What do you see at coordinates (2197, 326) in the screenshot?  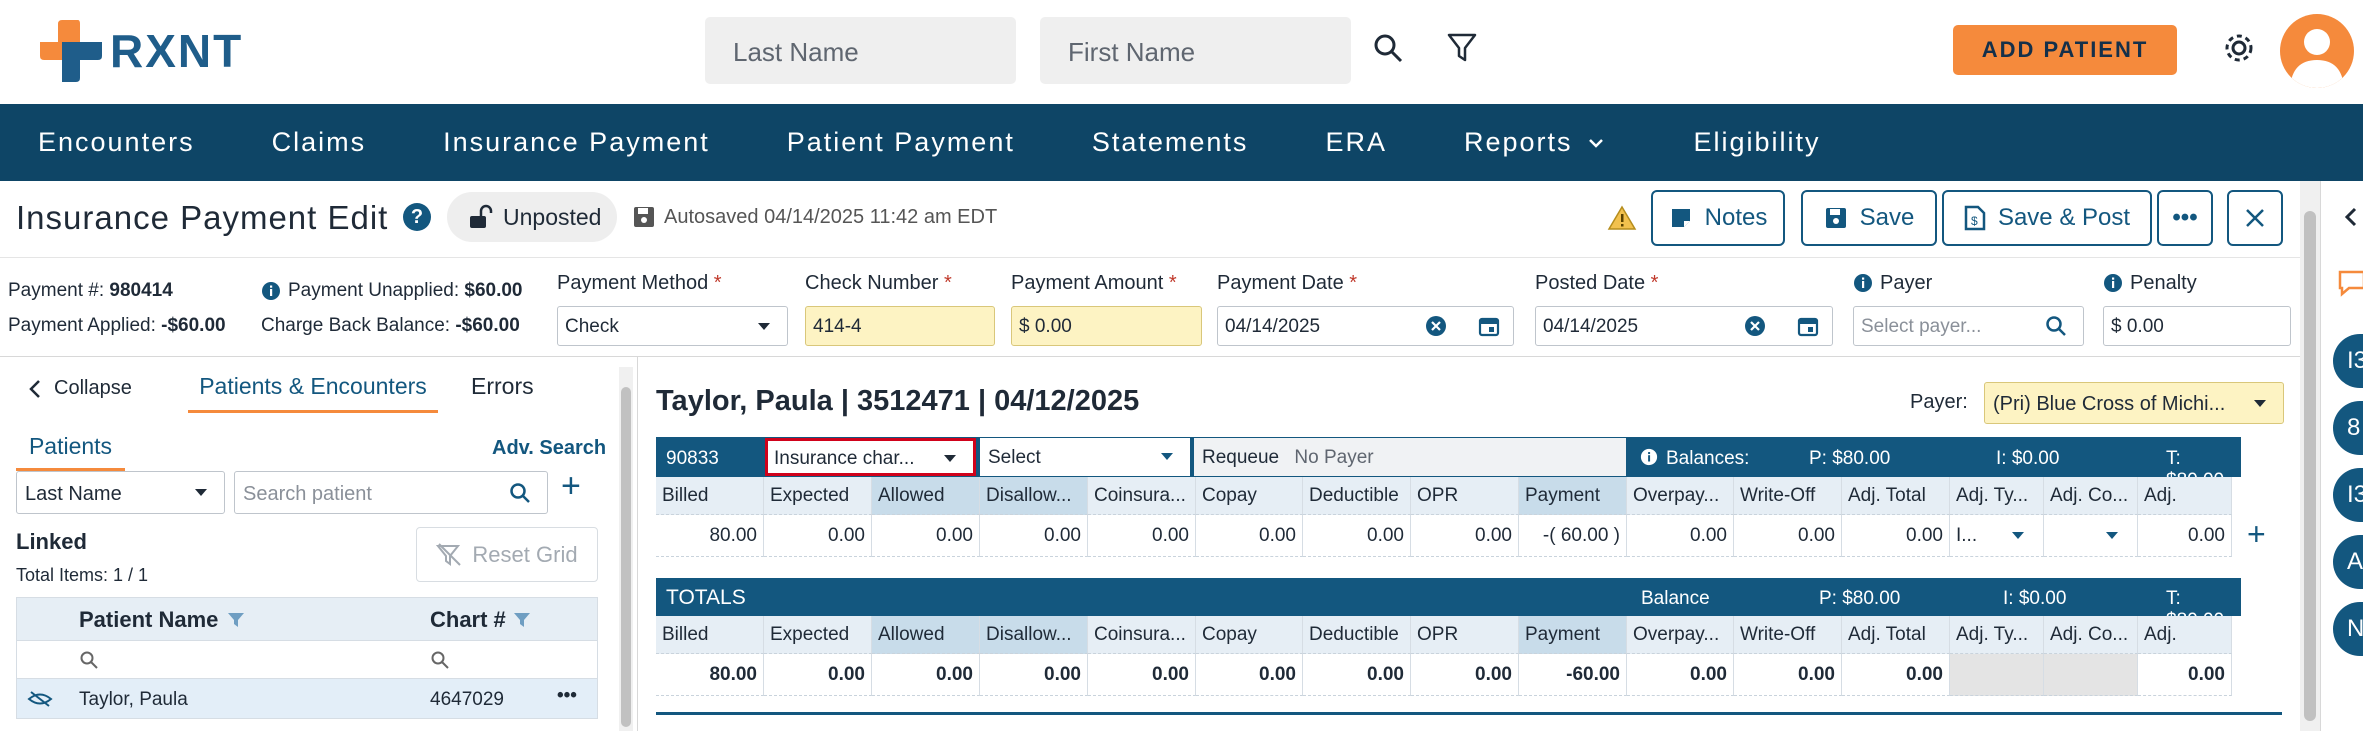 I see `penalty-input: $ 0.00` at bounding box center [2197, 326].